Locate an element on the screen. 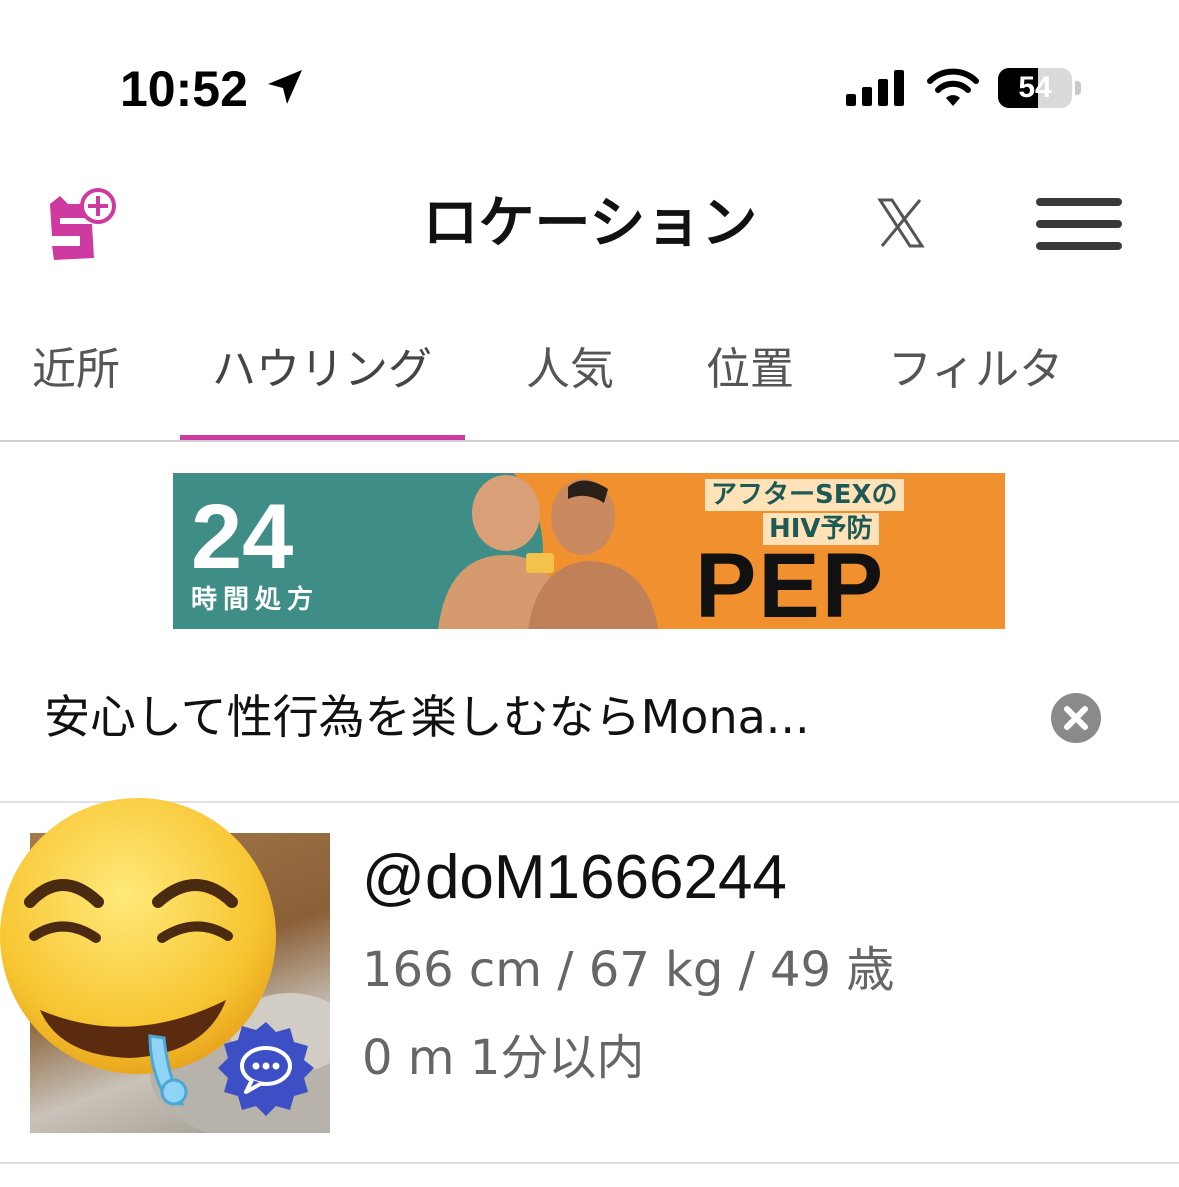 The height and width of the screenshot is (1187, 1179). battery-level-text: 54 is located at coordinates (1035, 87).